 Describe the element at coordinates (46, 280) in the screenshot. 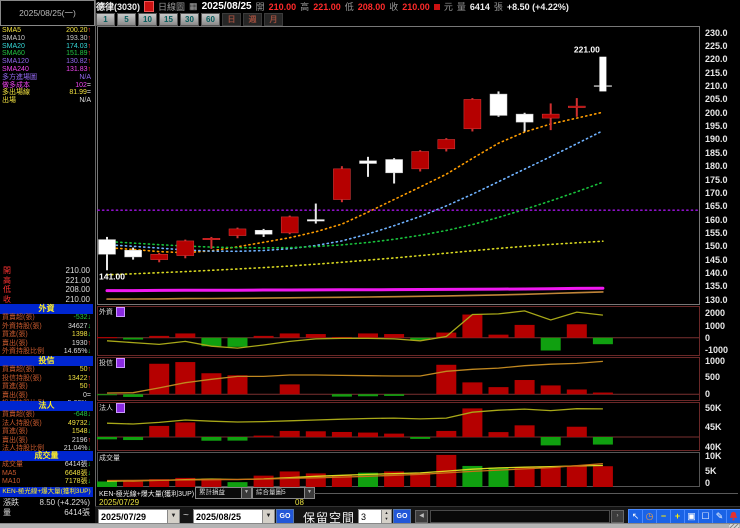

I see `sidebar-row: 高 221.00` at that location.